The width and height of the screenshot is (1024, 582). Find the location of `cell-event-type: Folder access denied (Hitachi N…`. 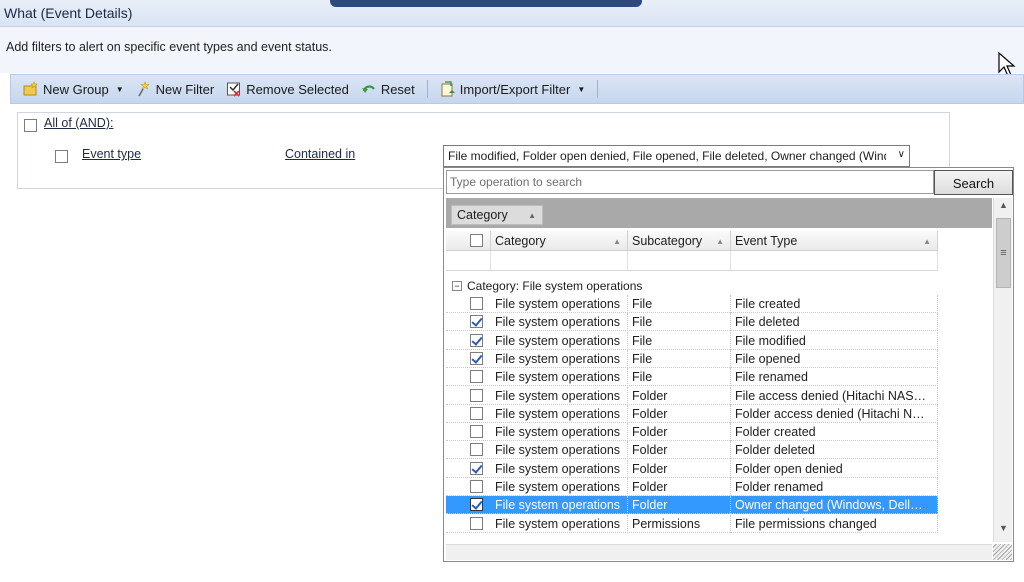

cell-event-type: Folder access denied (Hitachi N… is located at coordinates (834, 413).